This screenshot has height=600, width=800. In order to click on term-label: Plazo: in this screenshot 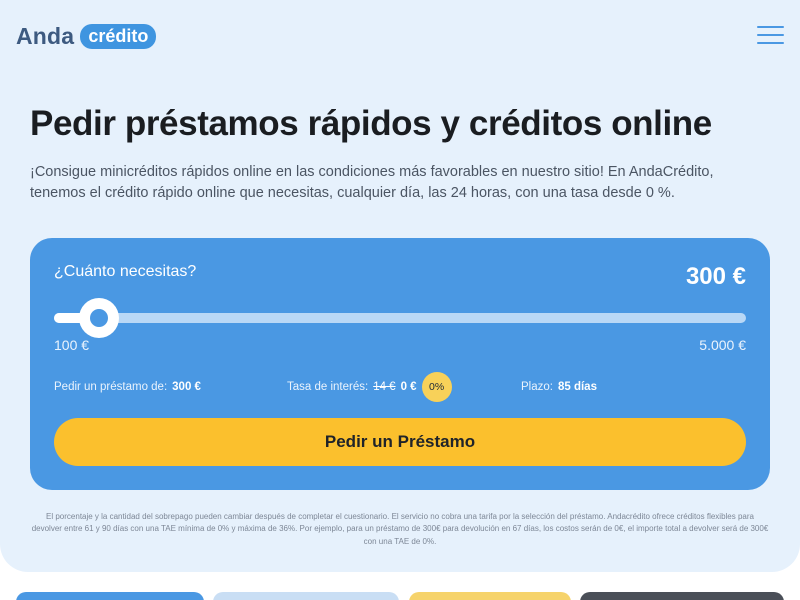, I will do `click(537, 387)`.